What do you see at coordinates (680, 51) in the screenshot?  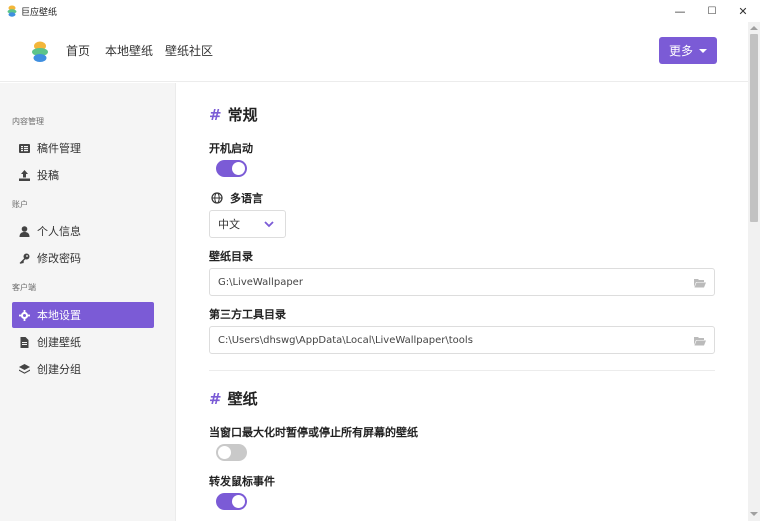 I see `more-button-label: 更多` at bounding box center [680, 51].